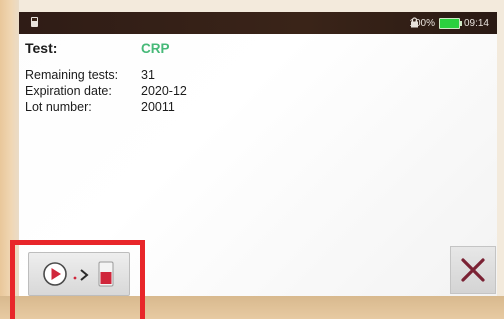 The image size is (504, 319). I want to click on expiration-date-label: Expiration date:, so click(68, 91).